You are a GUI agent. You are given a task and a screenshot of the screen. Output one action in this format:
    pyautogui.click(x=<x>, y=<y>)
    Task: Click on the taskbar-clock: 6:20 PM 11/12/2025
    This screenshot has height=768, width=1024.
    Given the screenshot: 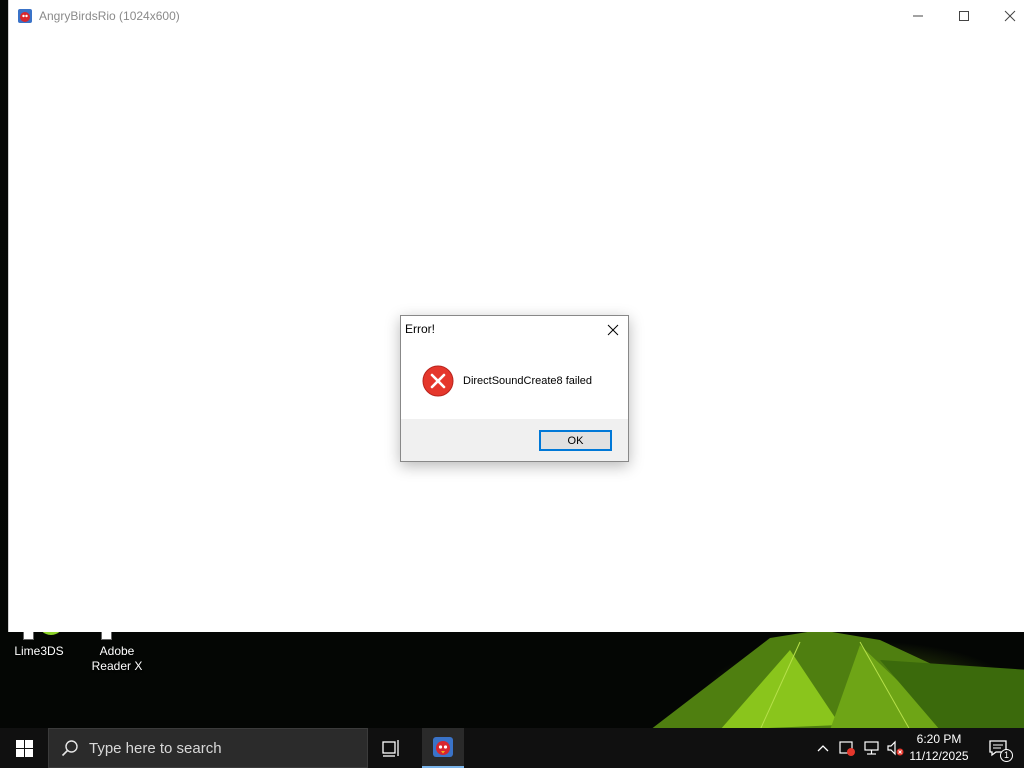 What is the action you would take?
    pyautogui.click(x=939, y=748)
    